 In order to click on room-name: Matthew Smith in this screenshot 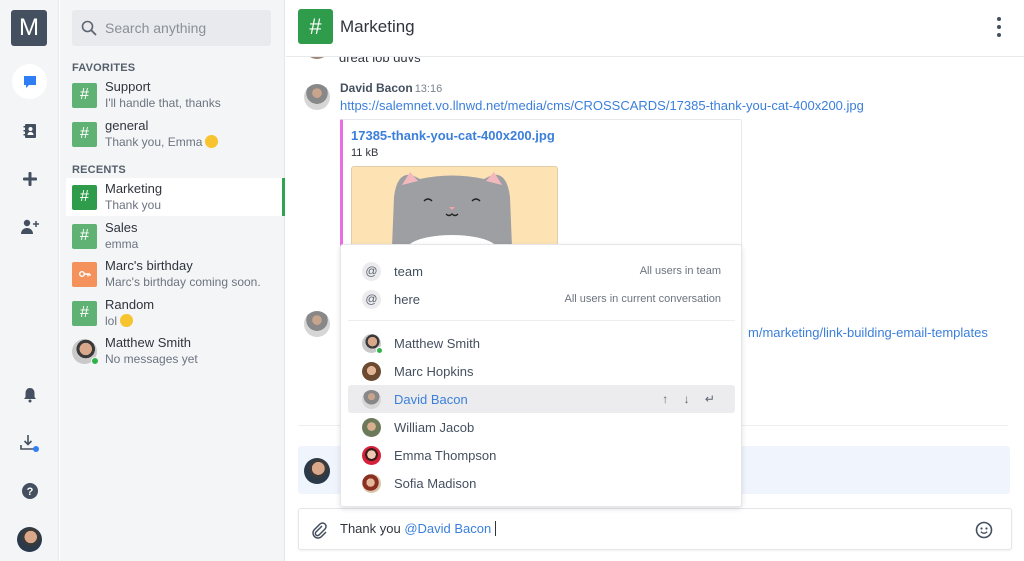, I will do `click(148, 342)`.